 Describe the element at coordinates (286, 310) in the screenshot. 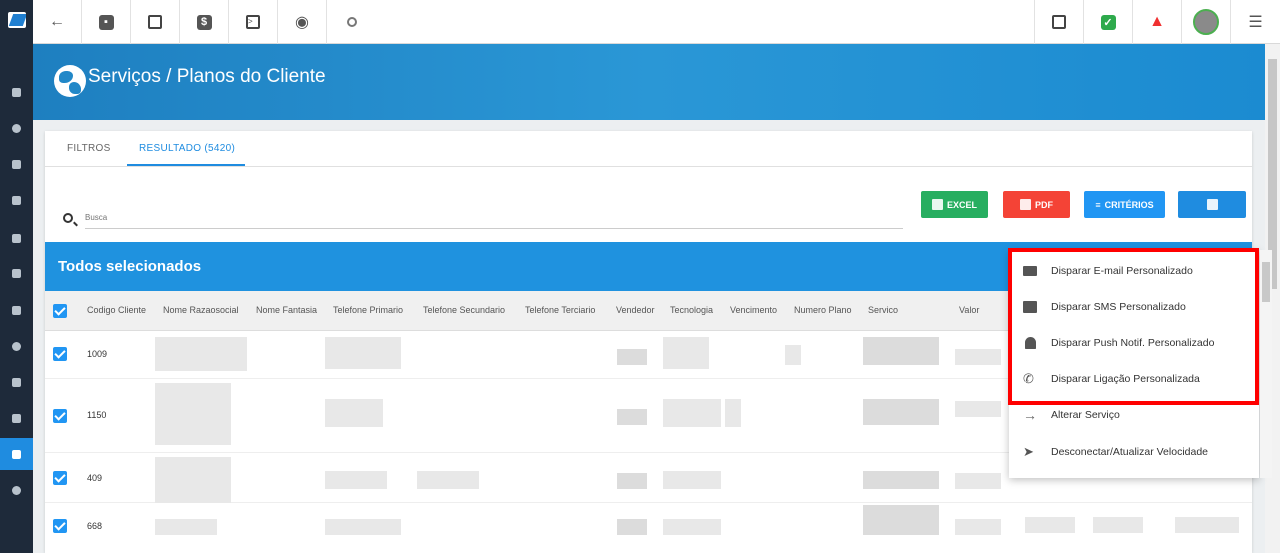

I see `col-nome-fantasia: Nome Fantasia` at that location.